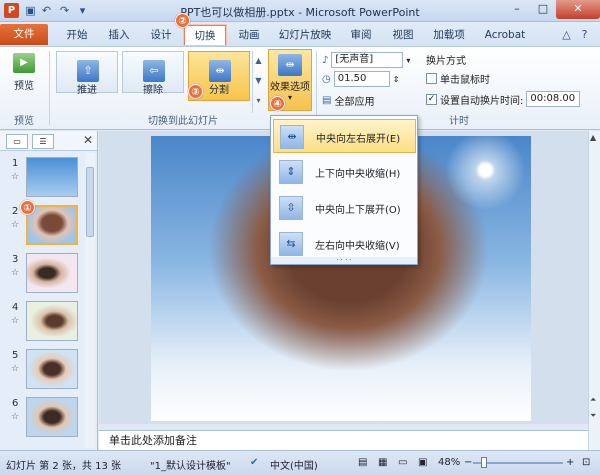 The width and height of the screenshot is (600, 475). What do you see at coordinates (422, 462) in the screenshot?
I see `slideshow-view-icon: ▣` at bounding box center [422, 462].